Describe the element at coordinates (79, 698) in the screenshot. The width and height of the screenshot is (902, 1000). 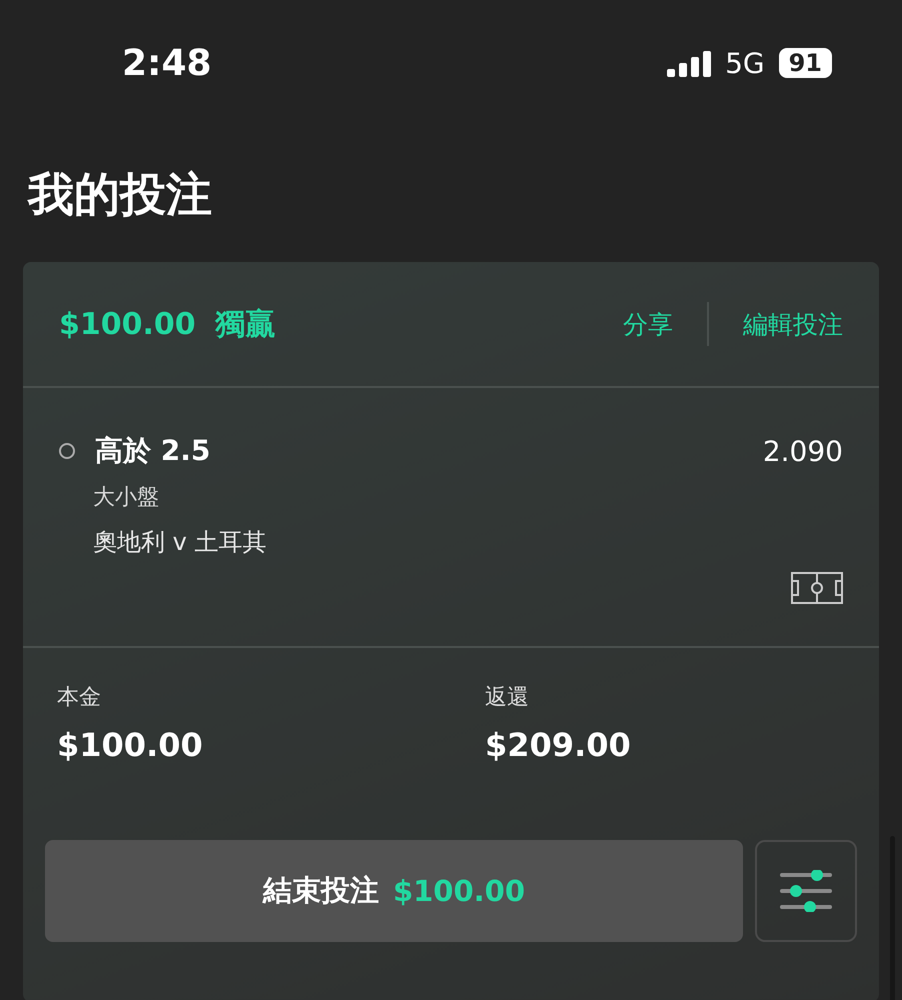
I see `summary-label: 本金` at that location.